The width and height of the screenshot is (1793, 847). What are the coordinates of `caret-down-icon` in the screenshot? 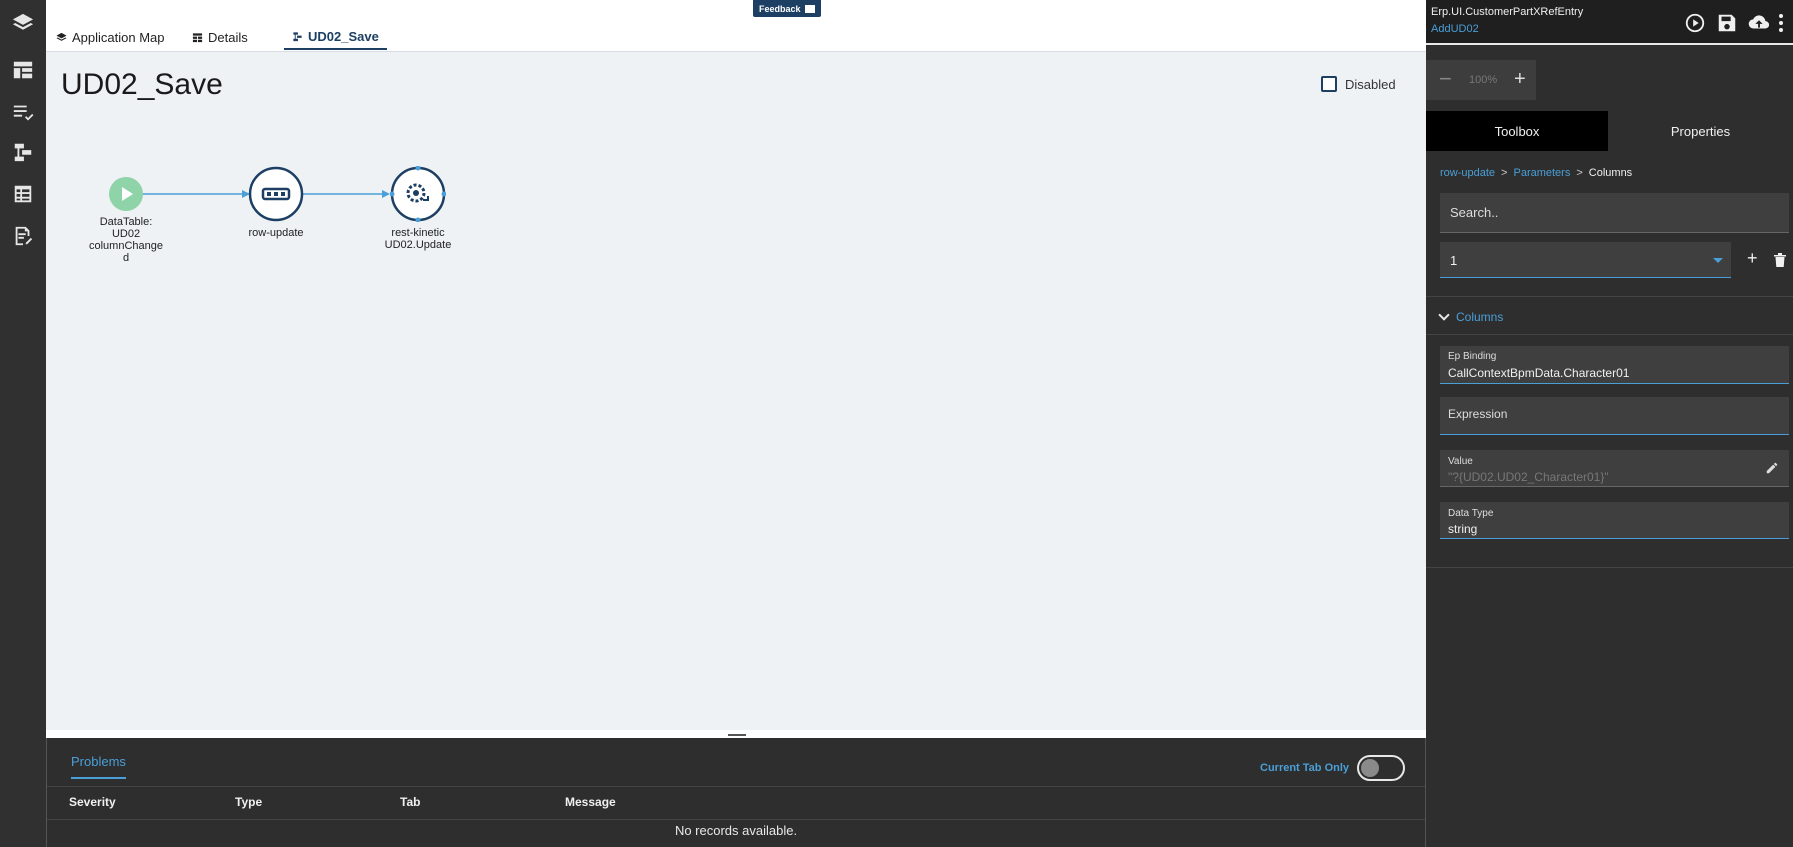 It's located at (1718, 260).